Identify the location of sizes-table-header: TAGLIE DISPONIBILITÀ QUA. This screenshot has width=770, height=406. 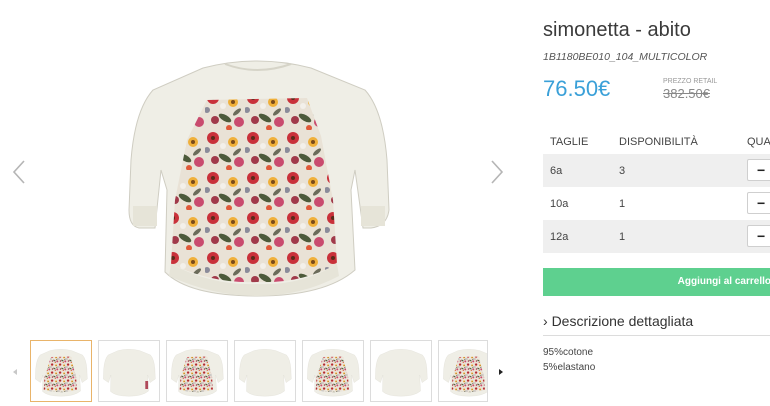
(656, 142).